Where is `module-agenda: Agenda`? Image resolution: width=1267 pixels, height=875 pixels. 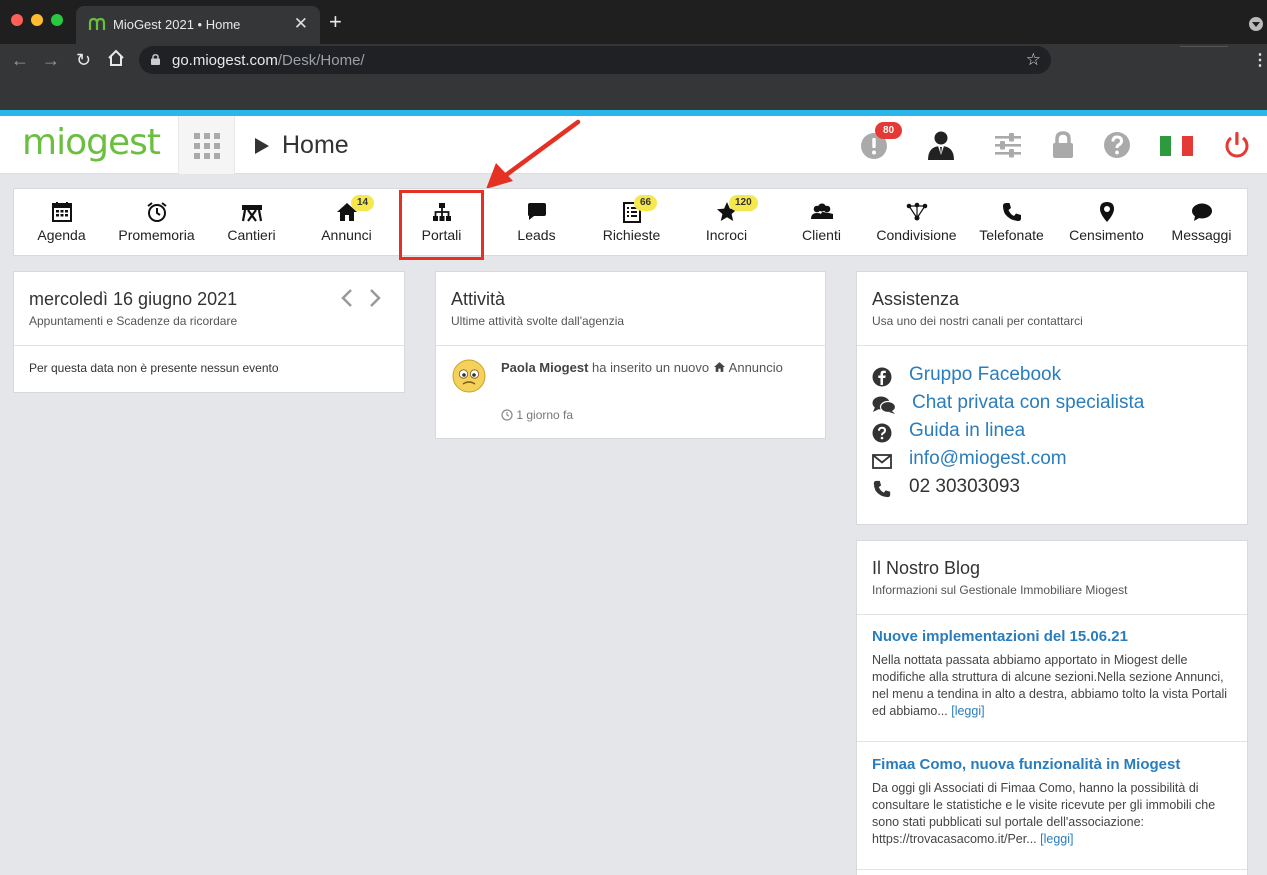
module-agenda: Agenda is located at coordinates (61, 222).